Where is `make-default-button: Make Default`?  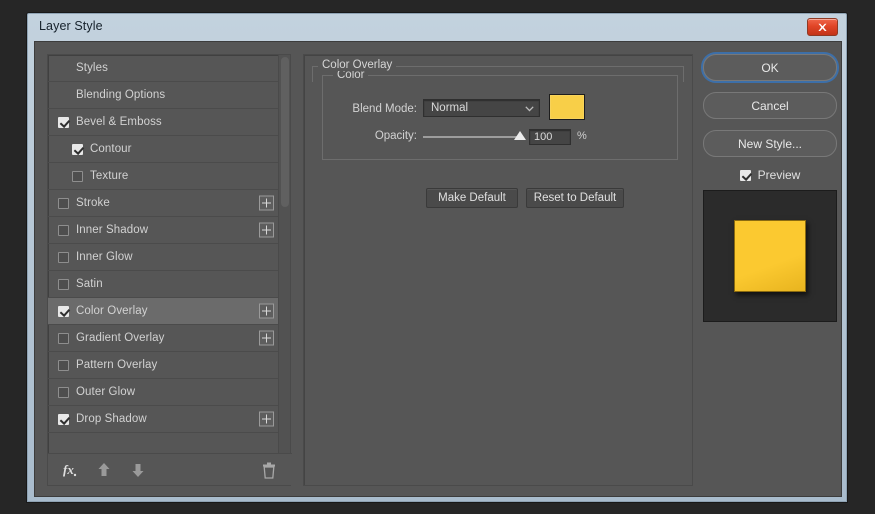 make-default-button: Make Default is located at coordinates (472, 198).